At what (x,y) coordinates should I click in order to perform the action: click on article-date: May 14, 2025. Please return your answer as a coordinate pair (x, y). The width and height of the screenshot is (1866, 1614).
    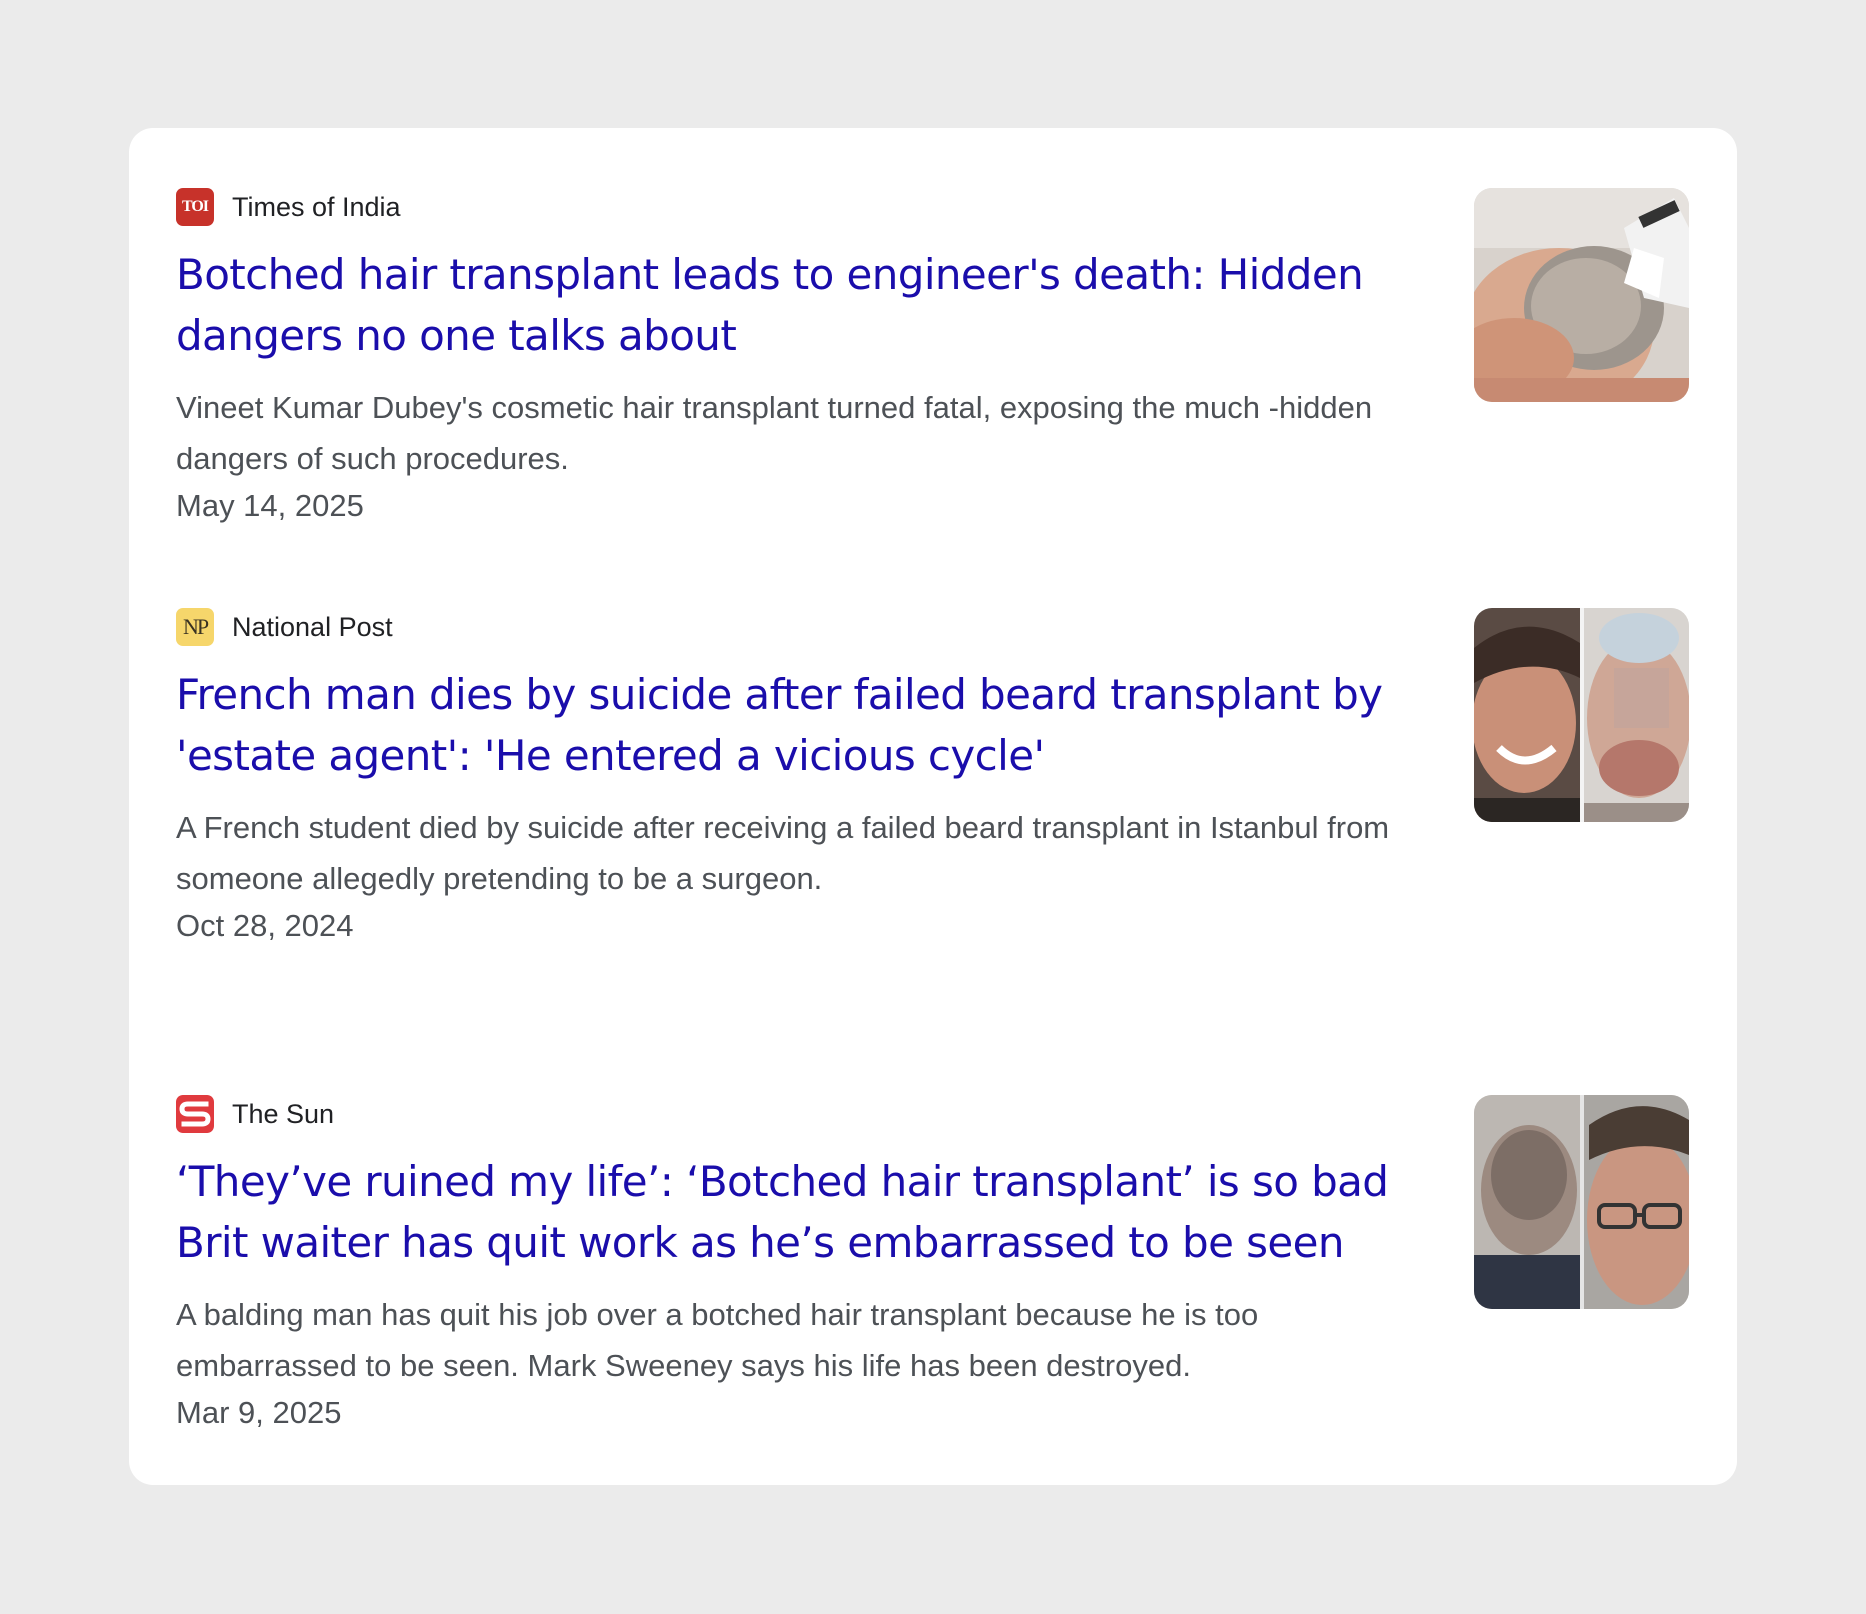
    Looking at the image, I should click on (270, 505).